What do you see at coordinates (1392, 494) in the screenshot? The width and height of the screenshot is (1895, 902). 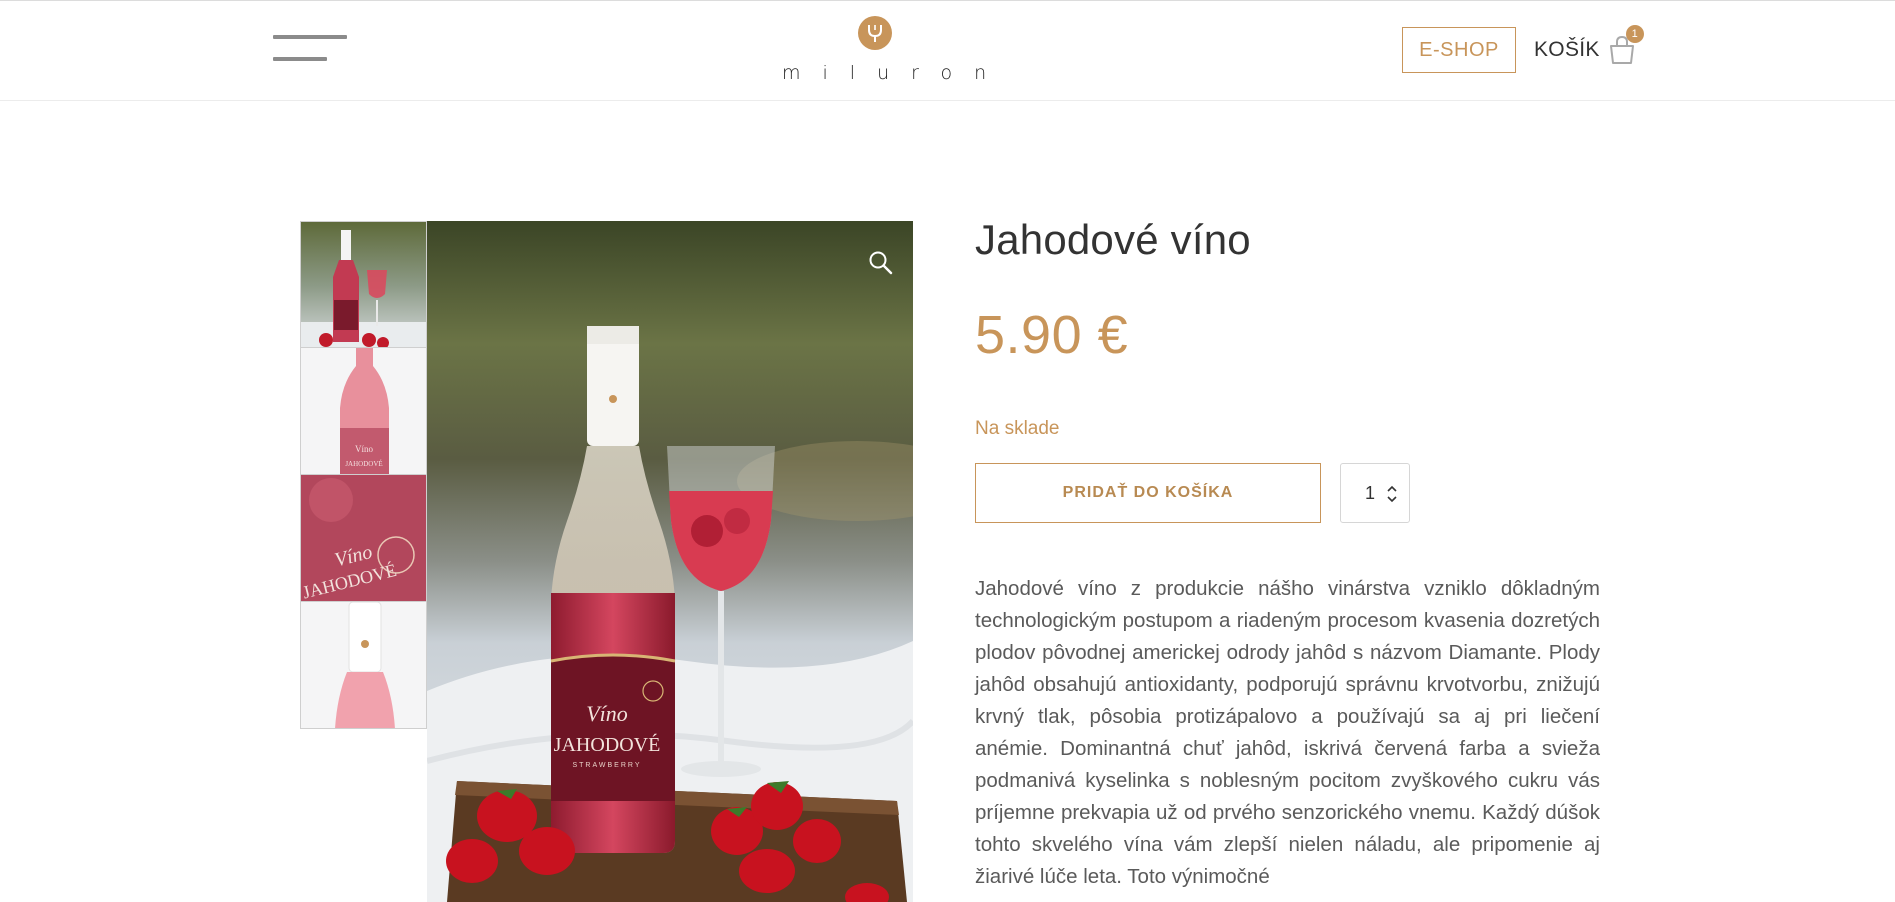 I see `stepper-arrows-icon` at bounding box center [1392, 494].